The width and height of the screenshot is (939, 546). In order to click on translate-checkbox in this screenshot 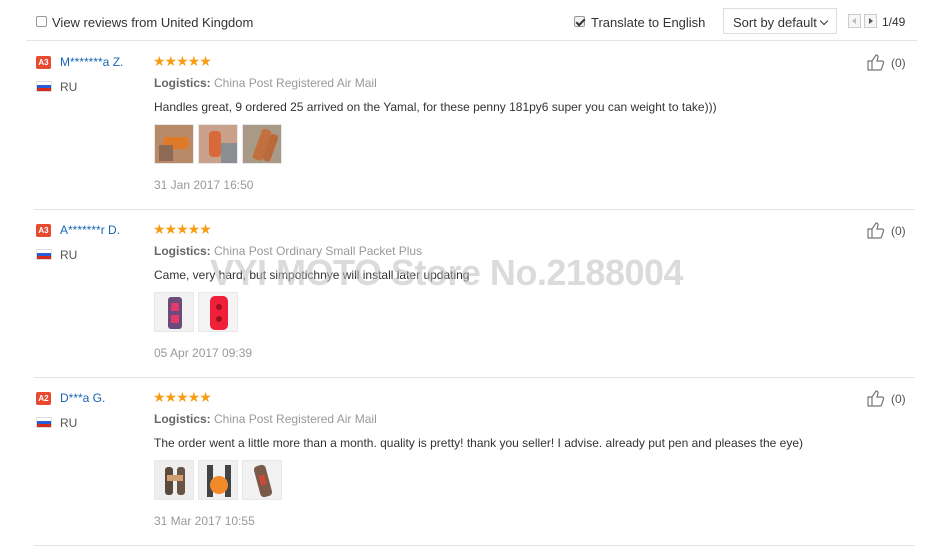, I will do `click(579, 21)`.